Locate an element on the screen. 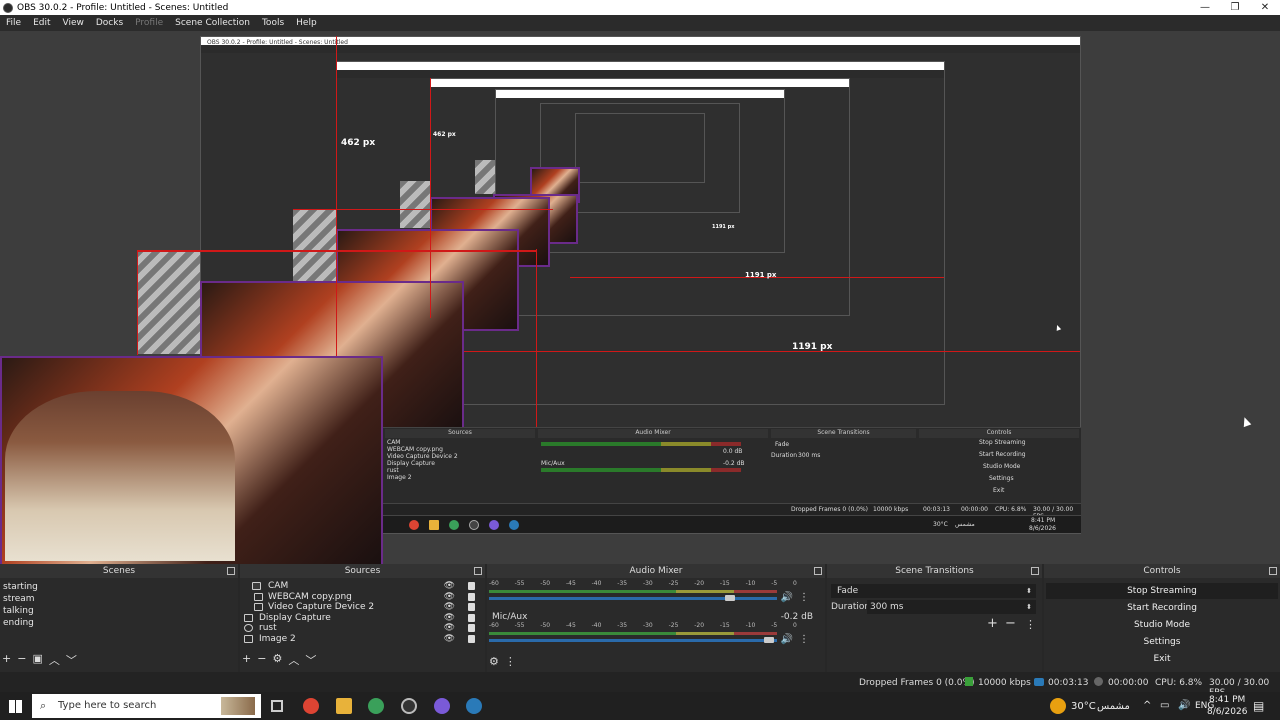 The image size is (1280, 720). clock-date: 8/6/2026 is located at coordinates (1227, 712).